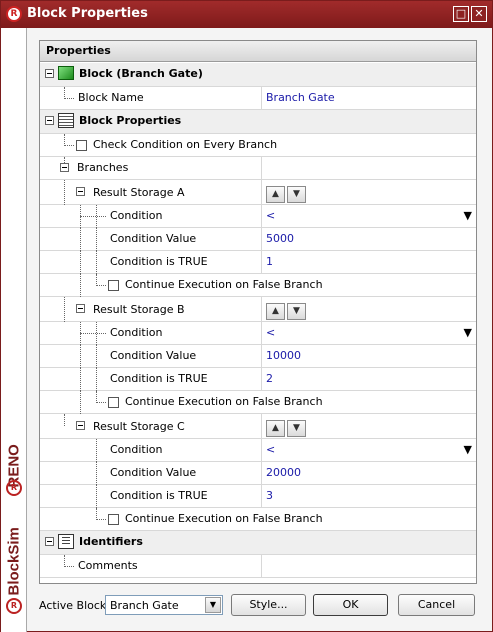  Describe the element at coordinates (185, 144) in the screenshot. I see `property-label: Check Condition on Every Branch` at that location.